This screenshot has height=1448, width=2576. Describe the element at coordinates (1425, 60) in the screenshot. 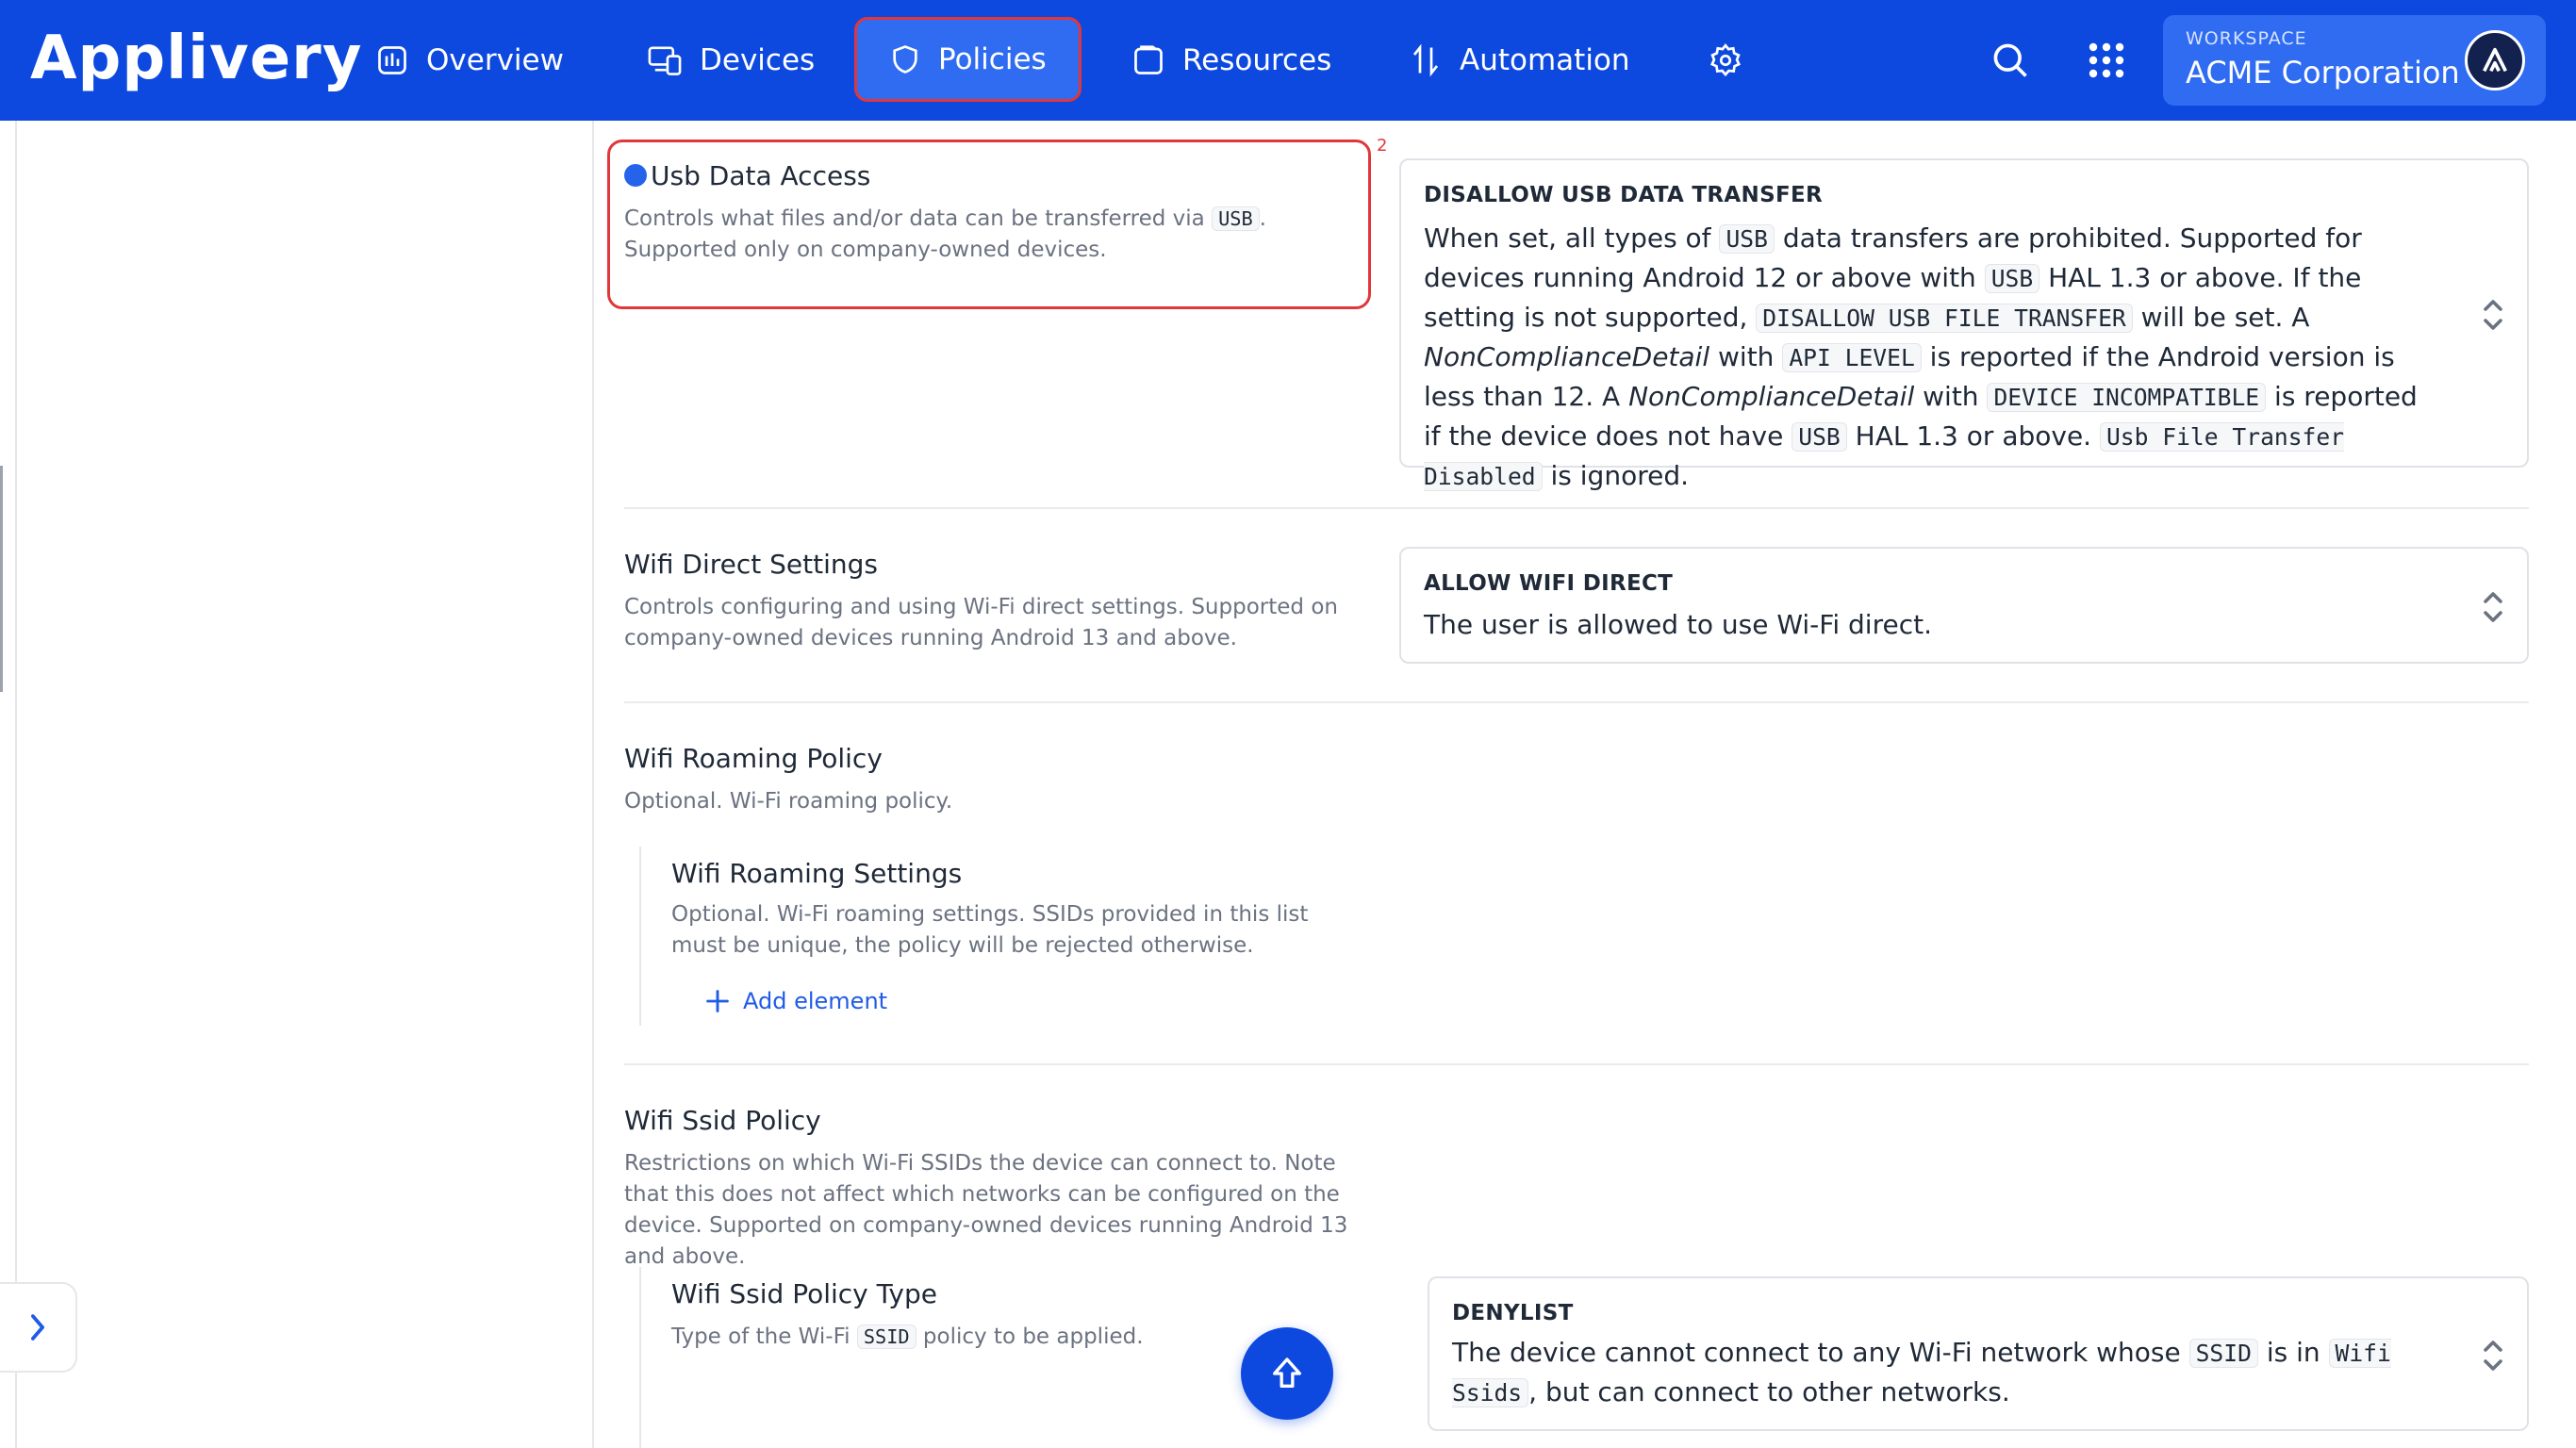

I see `automation-icon` at that location.